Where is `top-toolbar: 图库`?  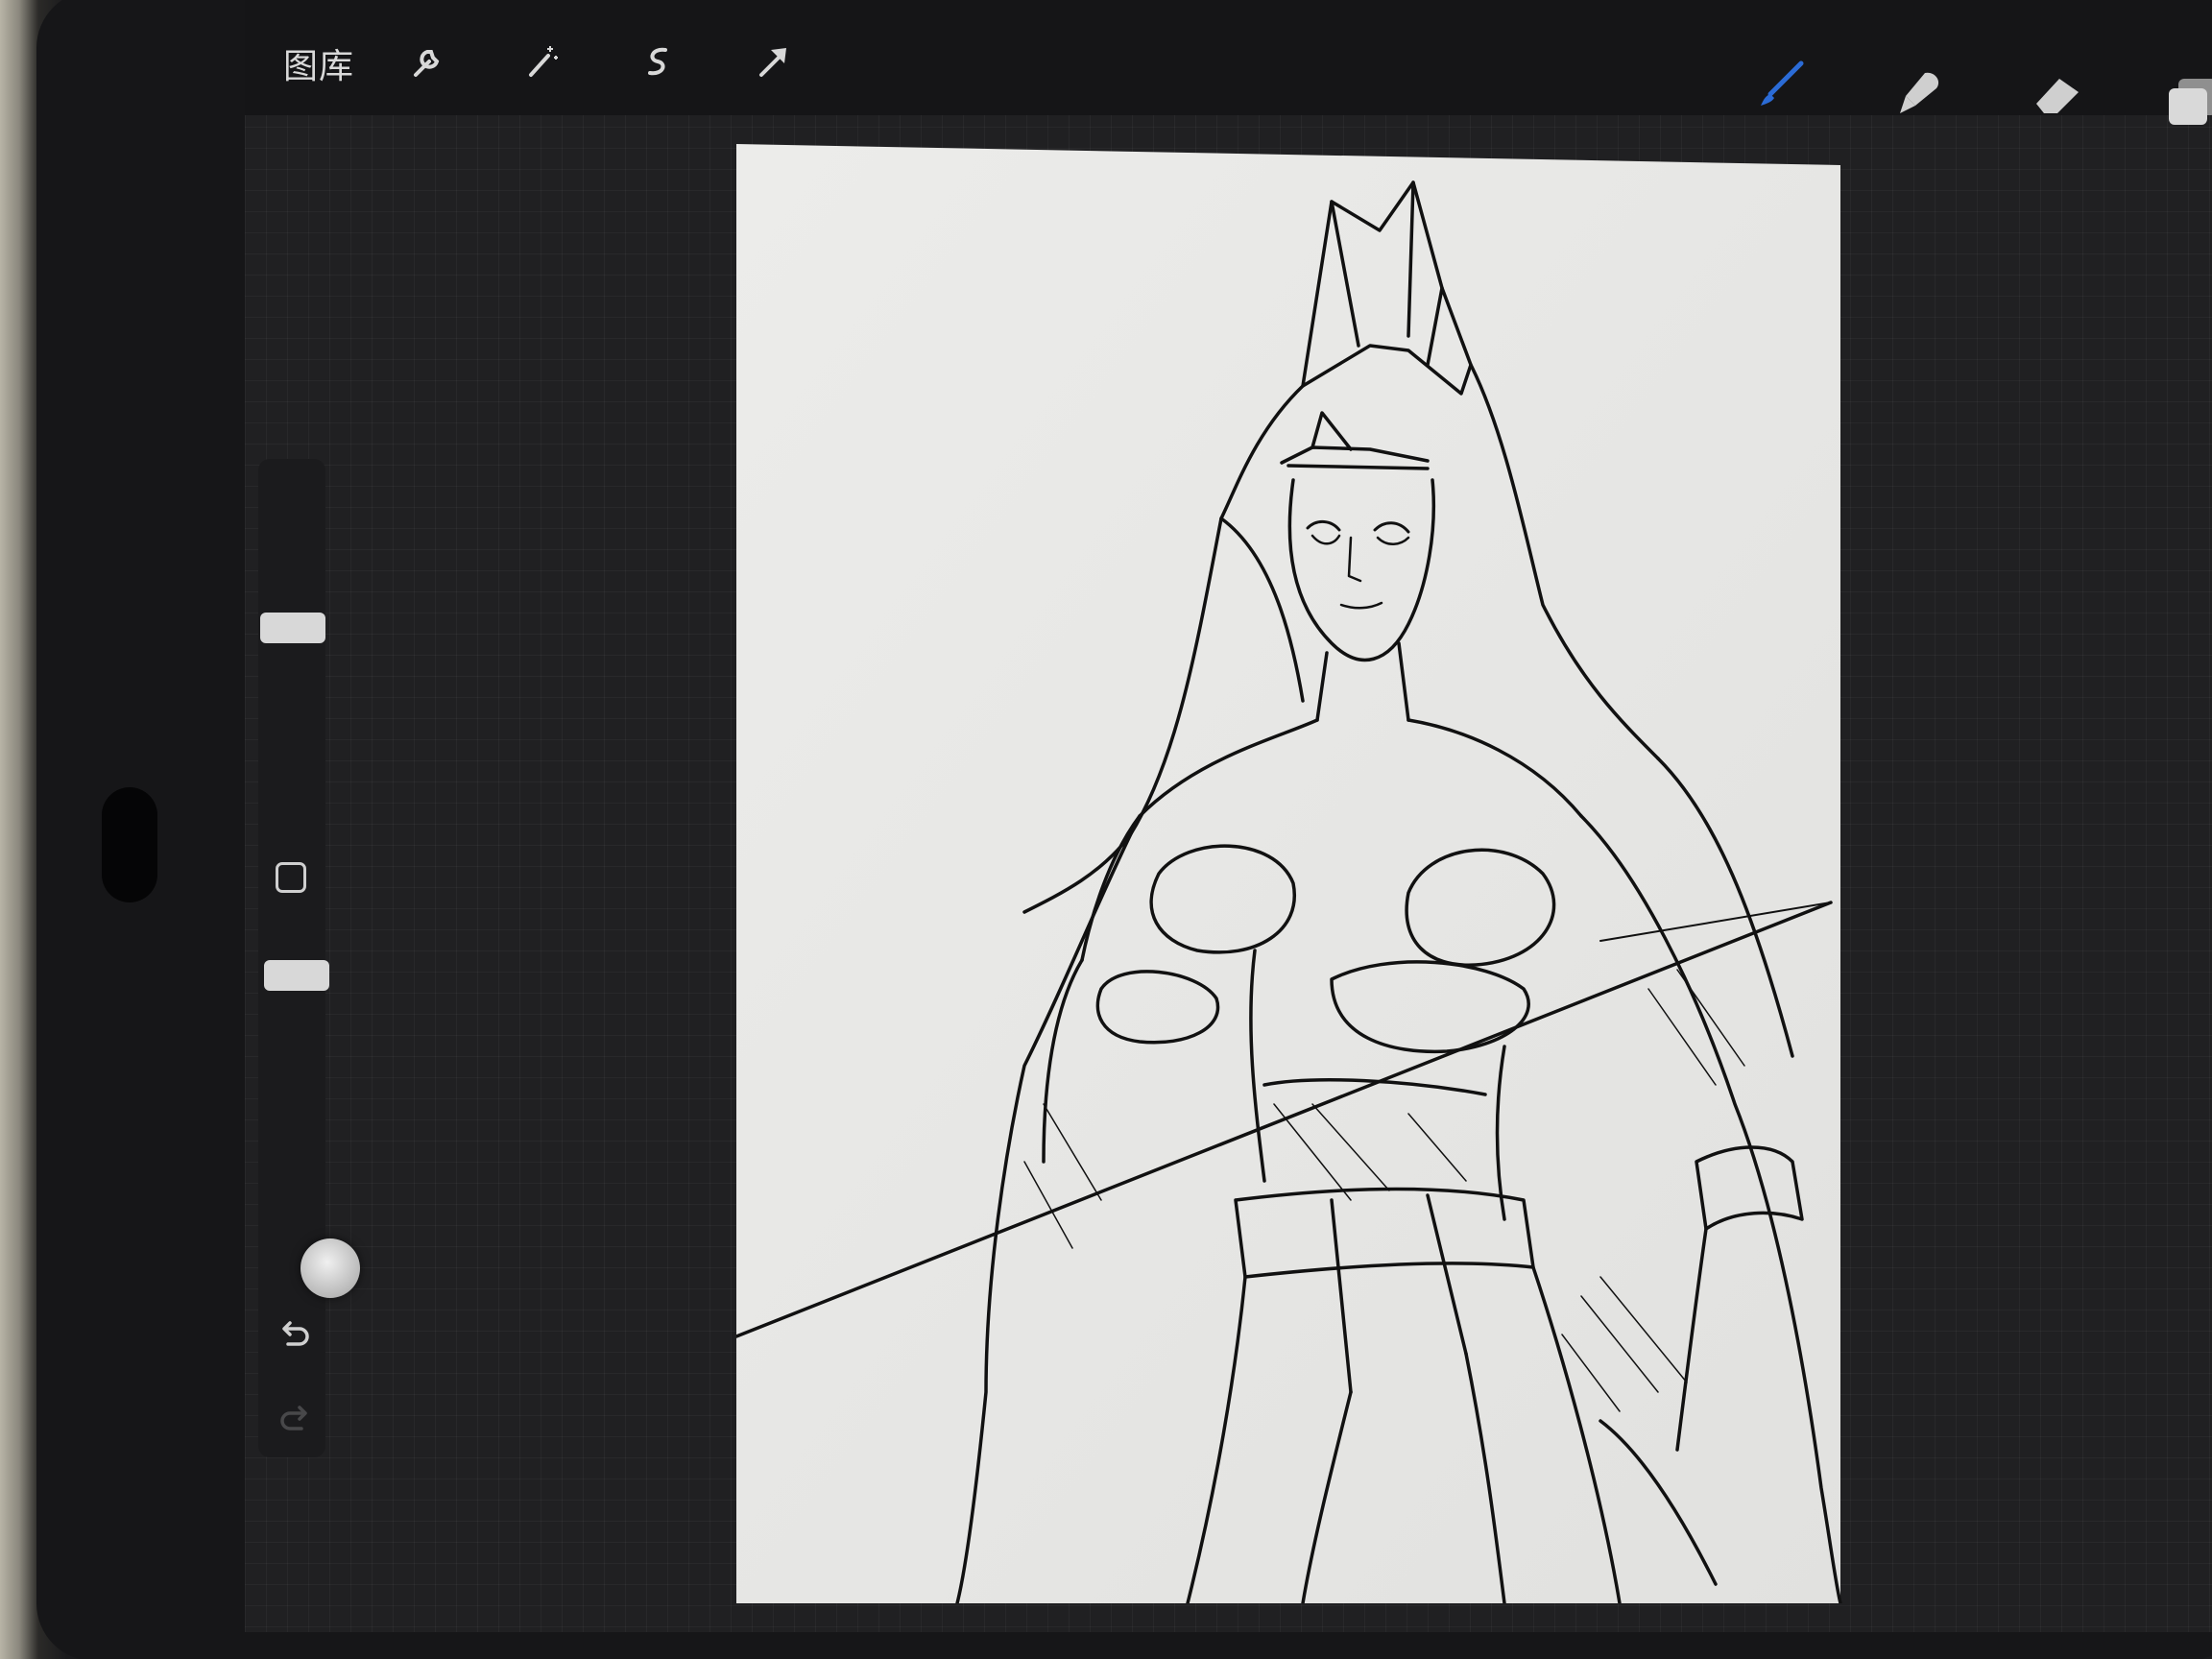
top-toolbar: 图库 is located at coordinates (1228, 62).